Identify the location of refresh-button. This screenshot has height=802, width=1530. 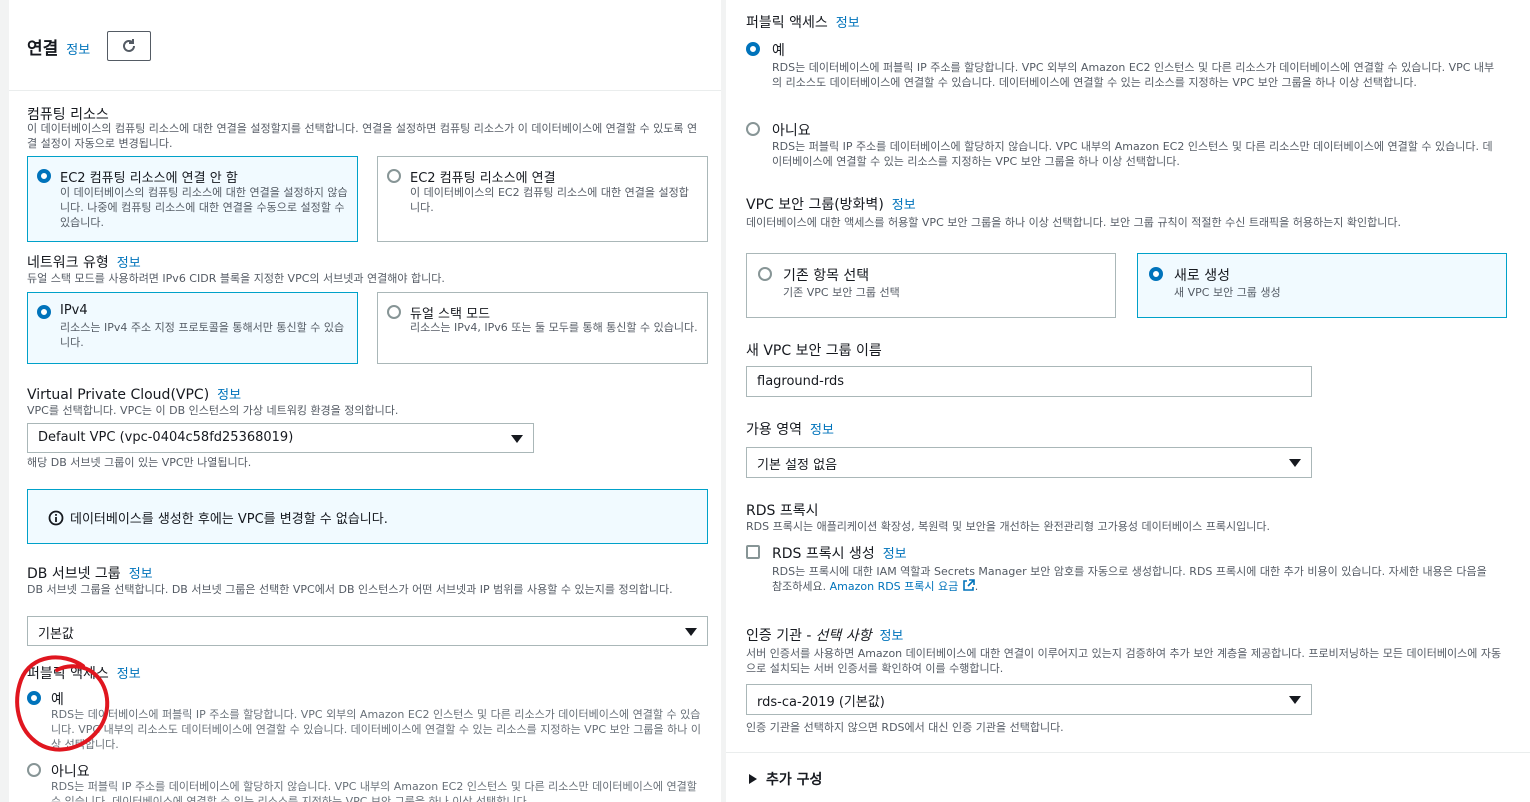
(129, 46).